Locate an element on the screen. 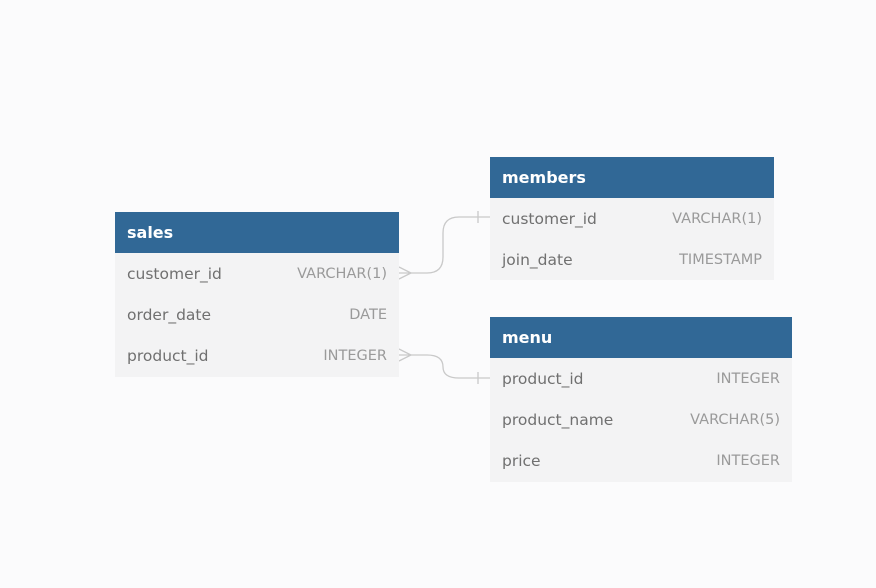 This screenshot has width=876, height=588. column-type: TIMESTAMP is located at coordinates (720, 259).